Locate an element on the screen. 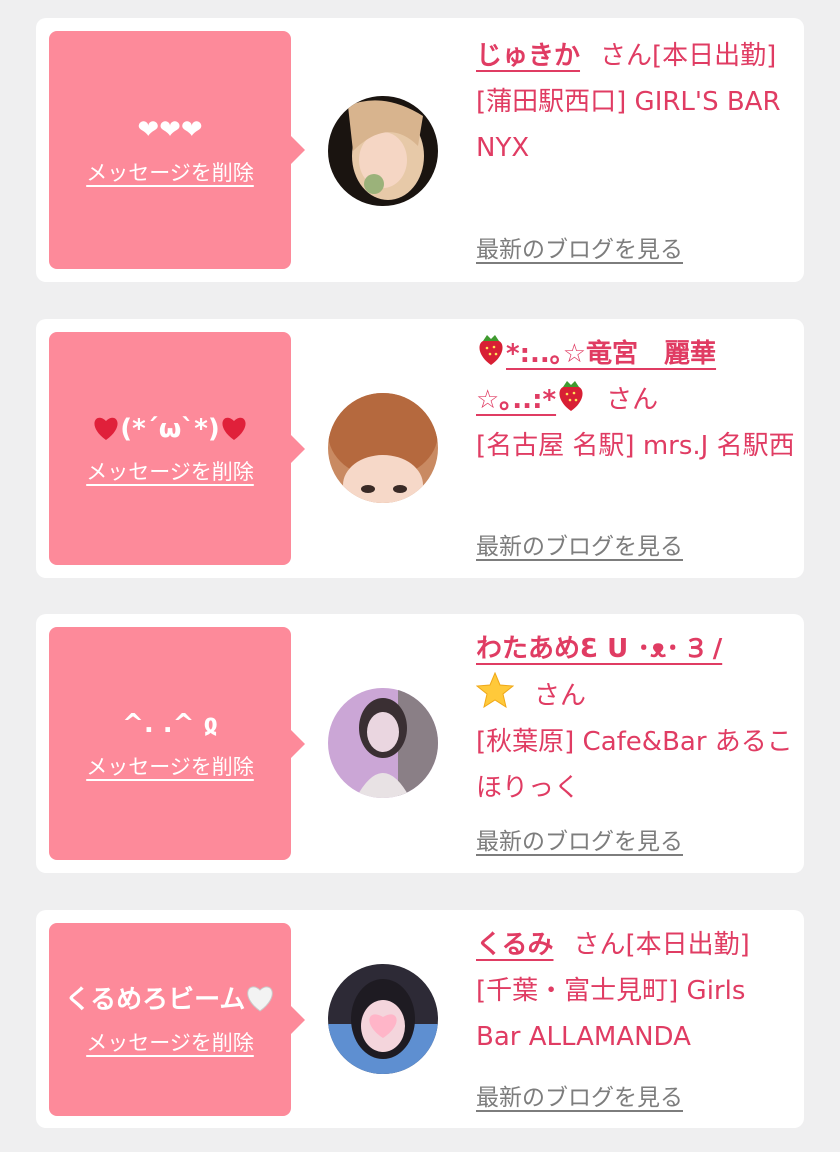  shop-text: [千葉・富士見町] Girls Bar ALLAMANDA is located at coordinates (611, 1014).